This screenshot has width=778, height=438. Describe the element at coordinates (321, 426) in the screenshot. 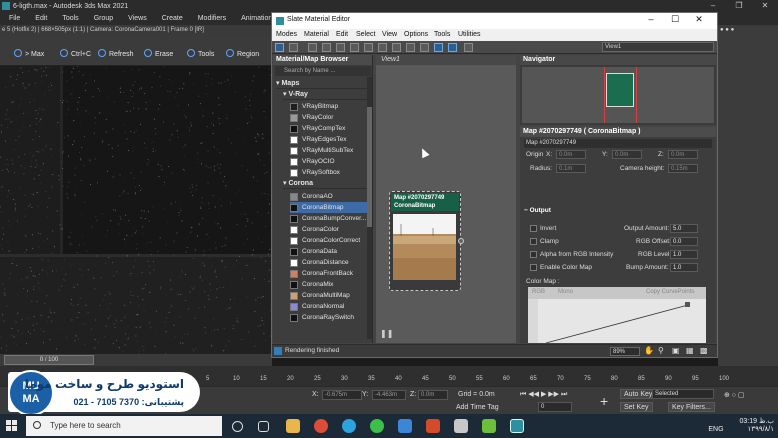

I see `chrome-icon` at that location.